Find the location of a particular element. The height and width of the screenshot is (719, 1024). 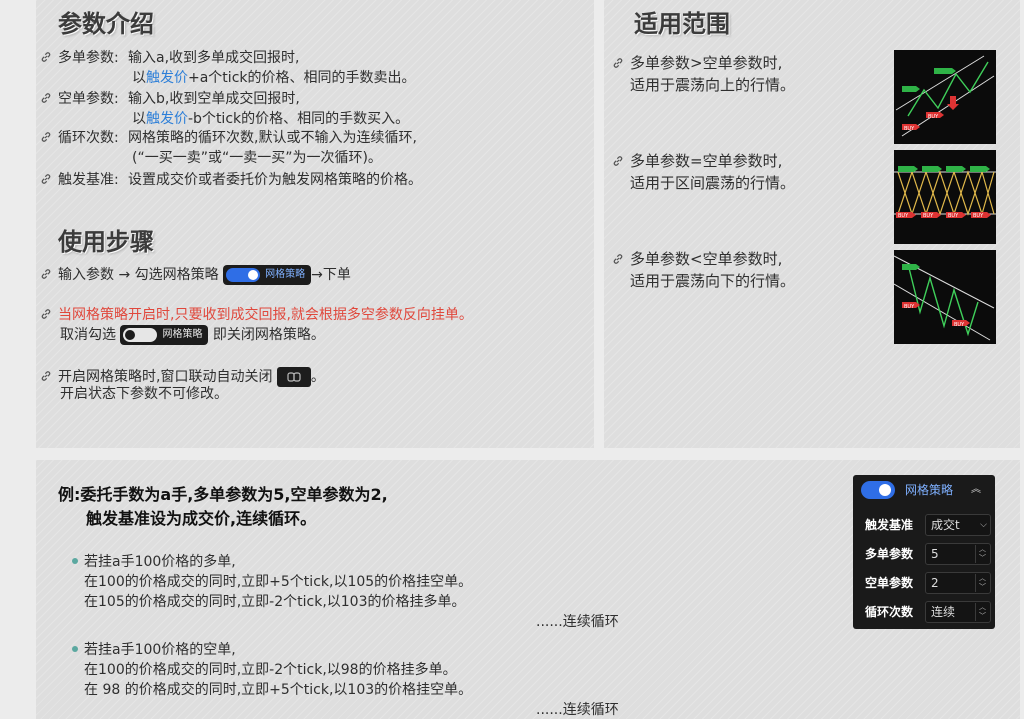

warning-line: 当网格策略开启时,只要收到成交回报,就会根据多空参数反向挂单。 is located at coordinates (256, 315).